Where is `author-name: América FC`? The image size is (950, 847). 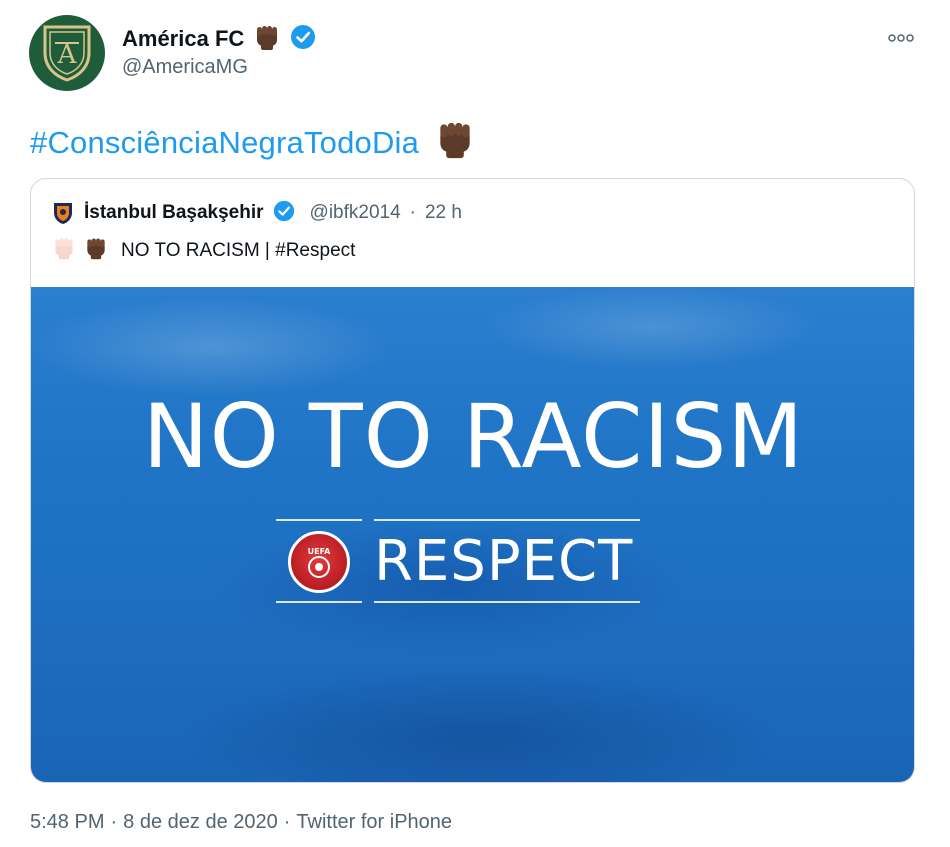 author-name: América FC is located at coordinates (183, 39).